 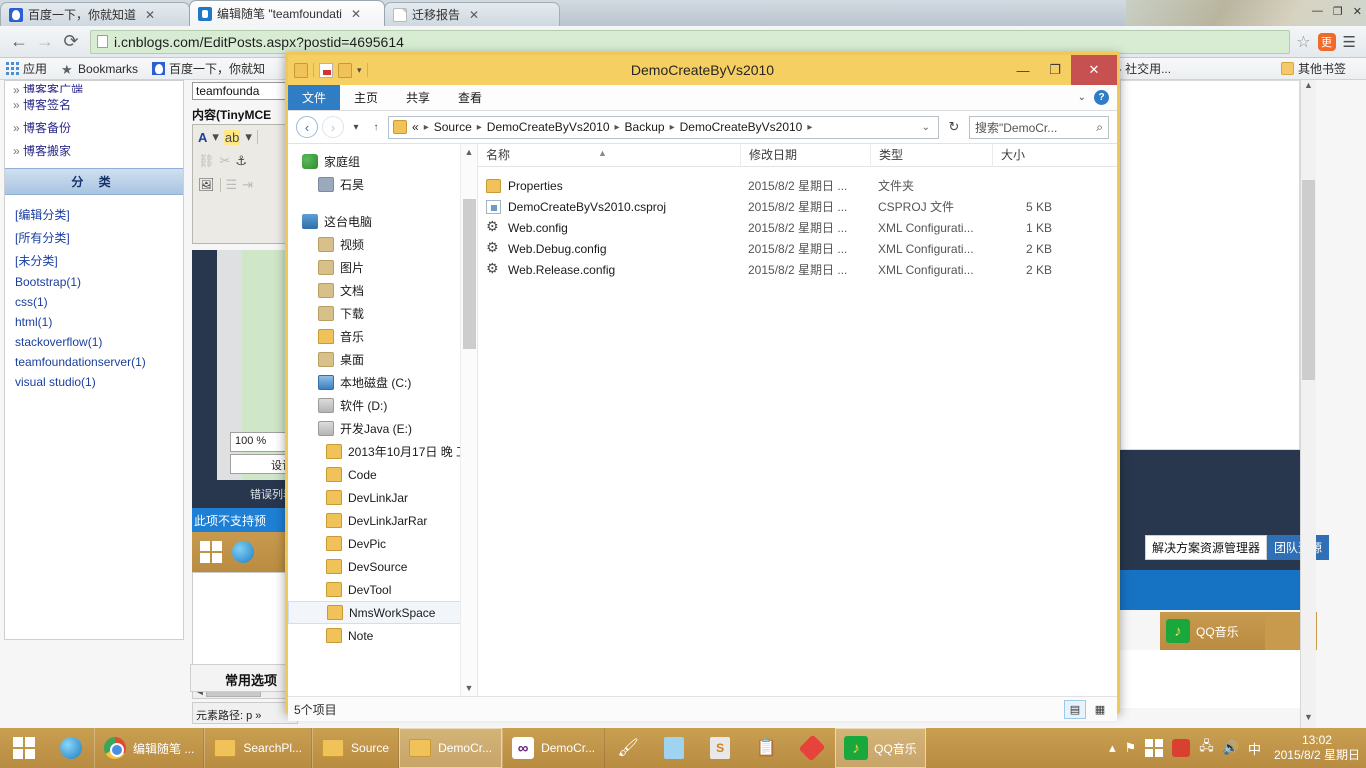 What do you see at coordinates (628, 748) in the screenshot?
I see `taskbar-pin-paint: 🖌` at bounding box center [628, 748].